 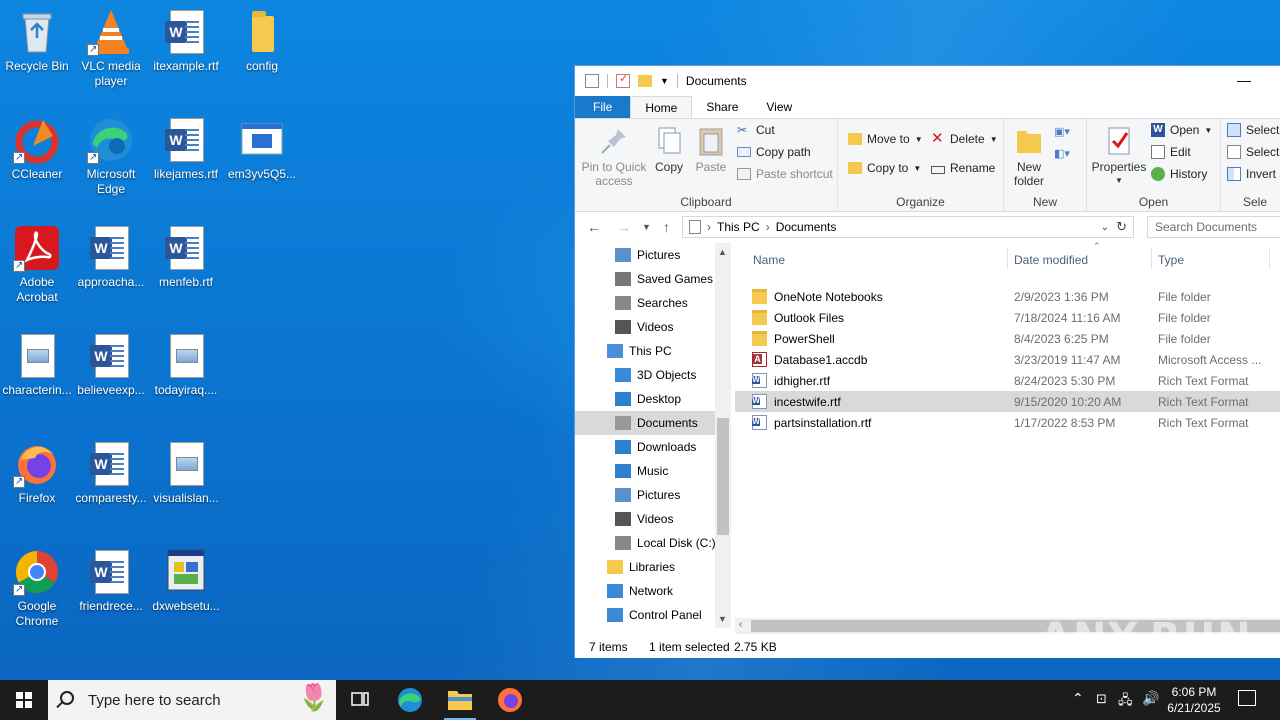 I want to click on properties-check-icon: ✓, so click(x=623, y=80).